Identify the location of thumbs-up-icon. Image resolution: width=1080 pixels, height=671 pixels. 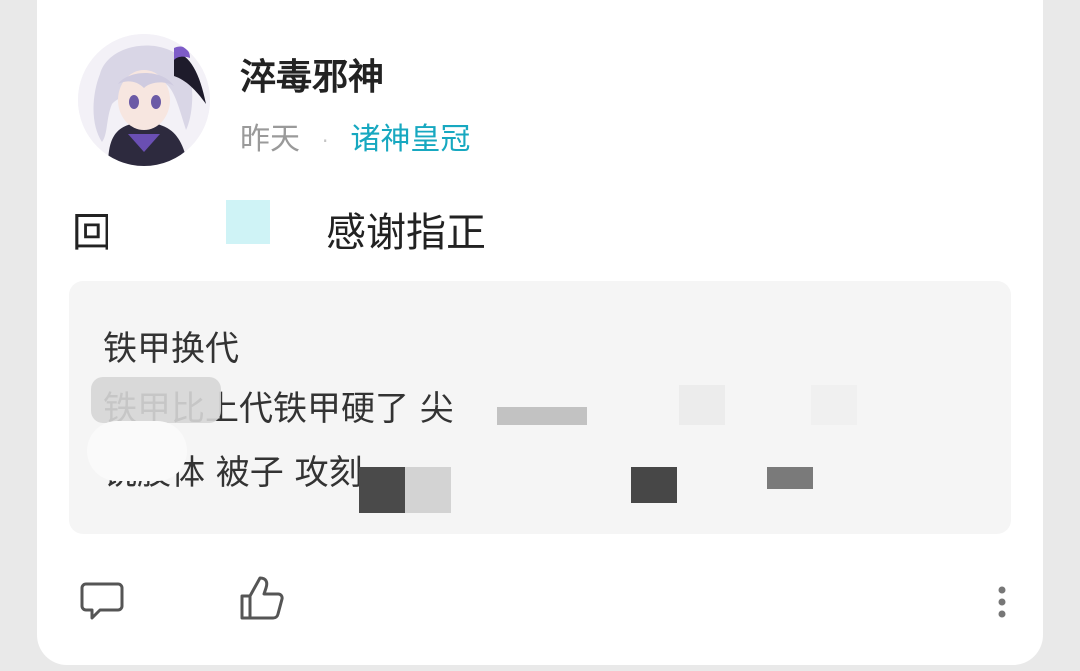
(262, 598).